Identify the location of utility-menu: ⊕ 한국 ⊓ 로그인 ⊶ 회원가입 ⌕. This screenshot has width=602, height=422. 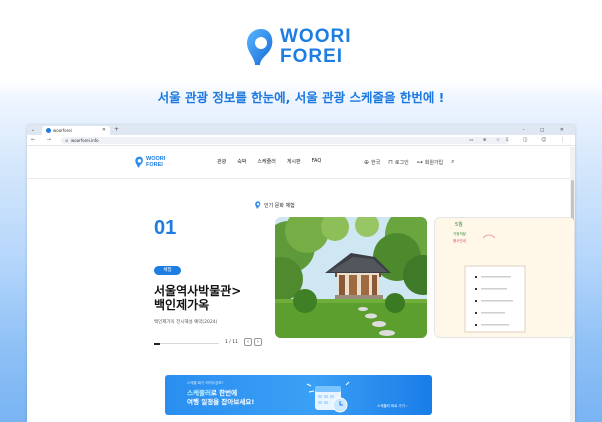
(410, 162).